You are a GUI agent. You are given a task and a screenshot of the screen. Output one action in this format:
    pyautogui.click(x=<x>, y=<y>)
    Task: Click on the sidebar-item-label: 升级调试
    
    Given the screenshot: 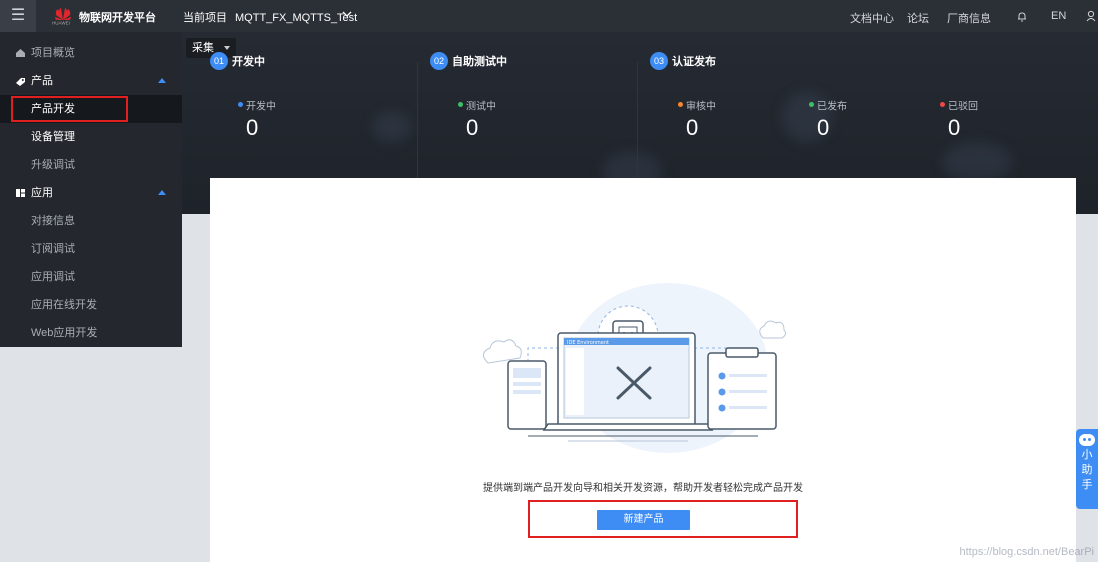 What is the action you would take?
    pyautogui.click(x=53, y=165)
    